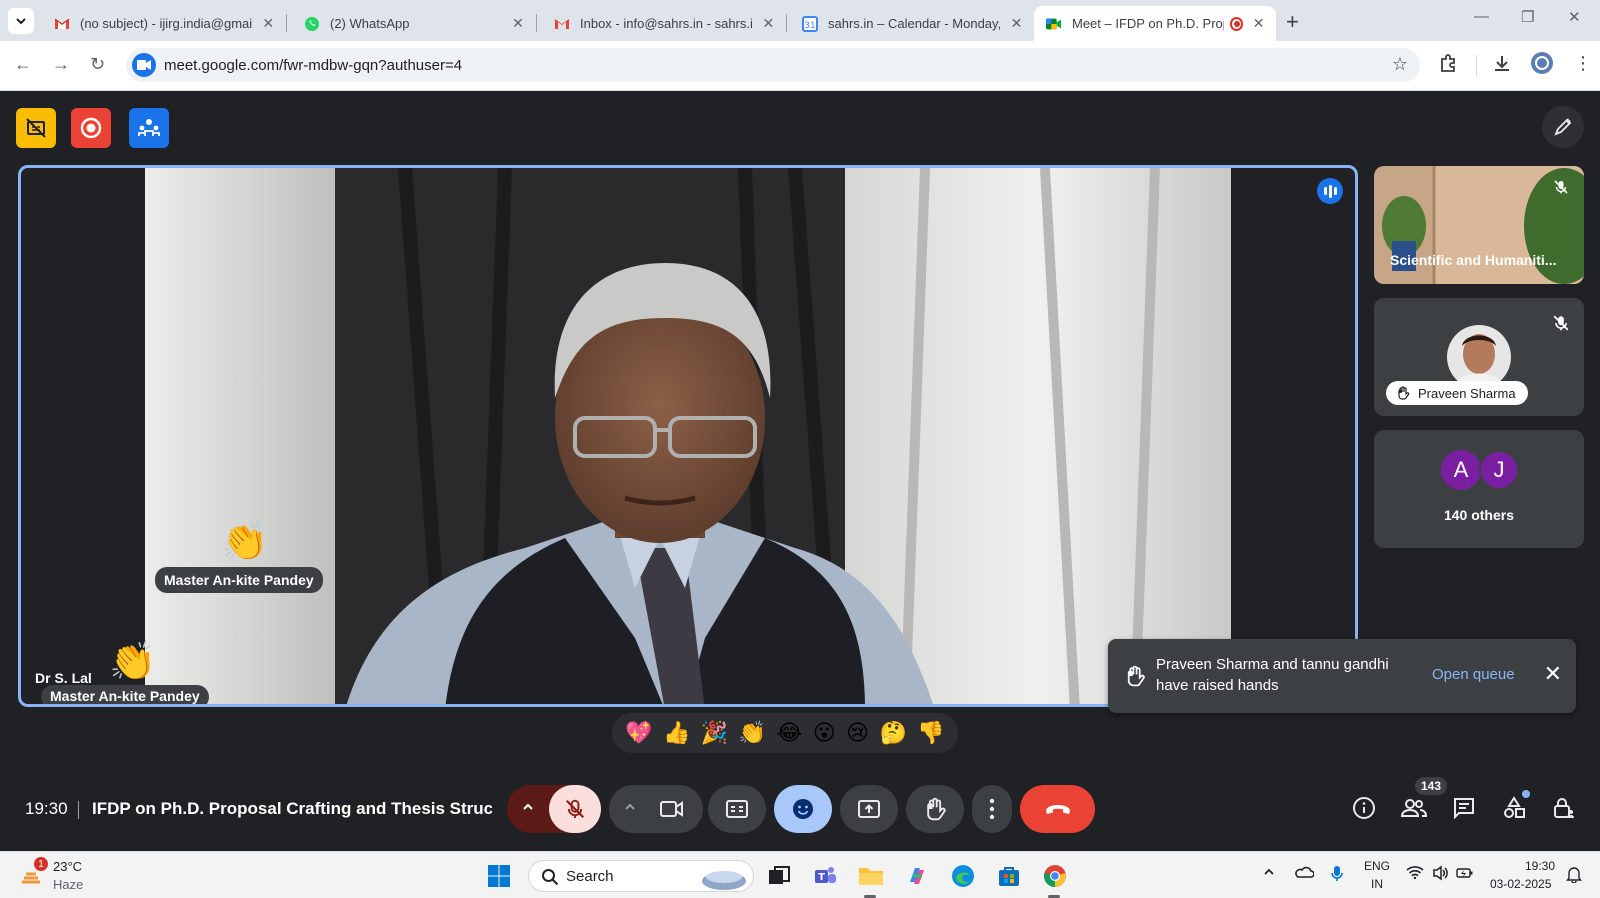 This screenshot has width=1600, height=898. What do you see at coordinates (790, 733) in the screenshot?
I see `reaction-laughing: 😂` at bounding box center [790, 733].